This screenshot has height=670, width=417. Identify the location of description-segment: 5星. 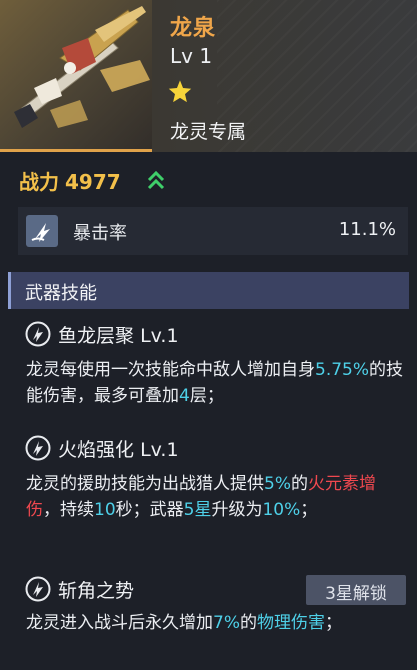
(197, 510).